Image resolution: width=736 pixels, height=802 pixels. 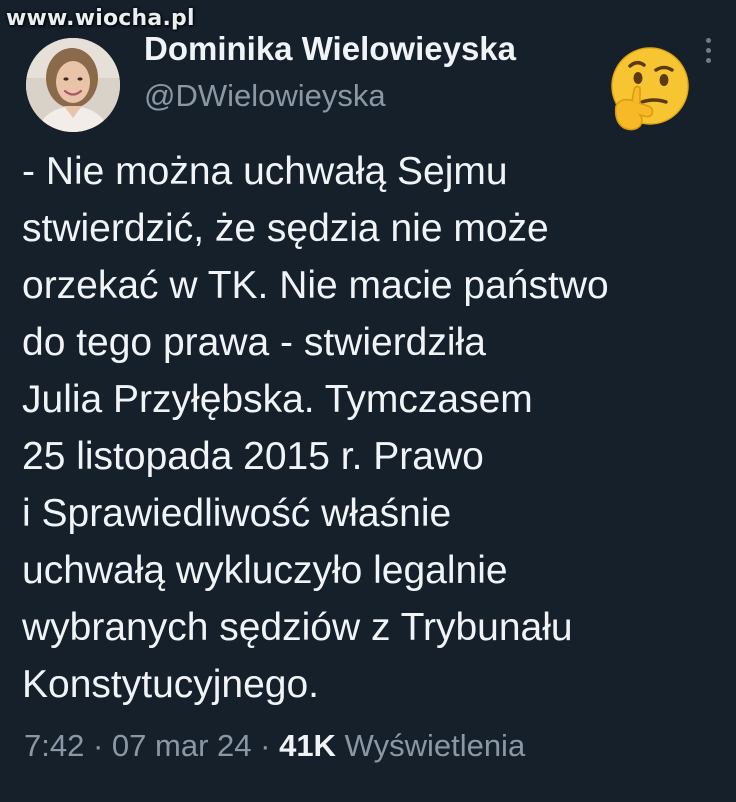 I want to click on tweet-text-line: - Nie można uchwałą Sejmu, so click(x=265, y=171).